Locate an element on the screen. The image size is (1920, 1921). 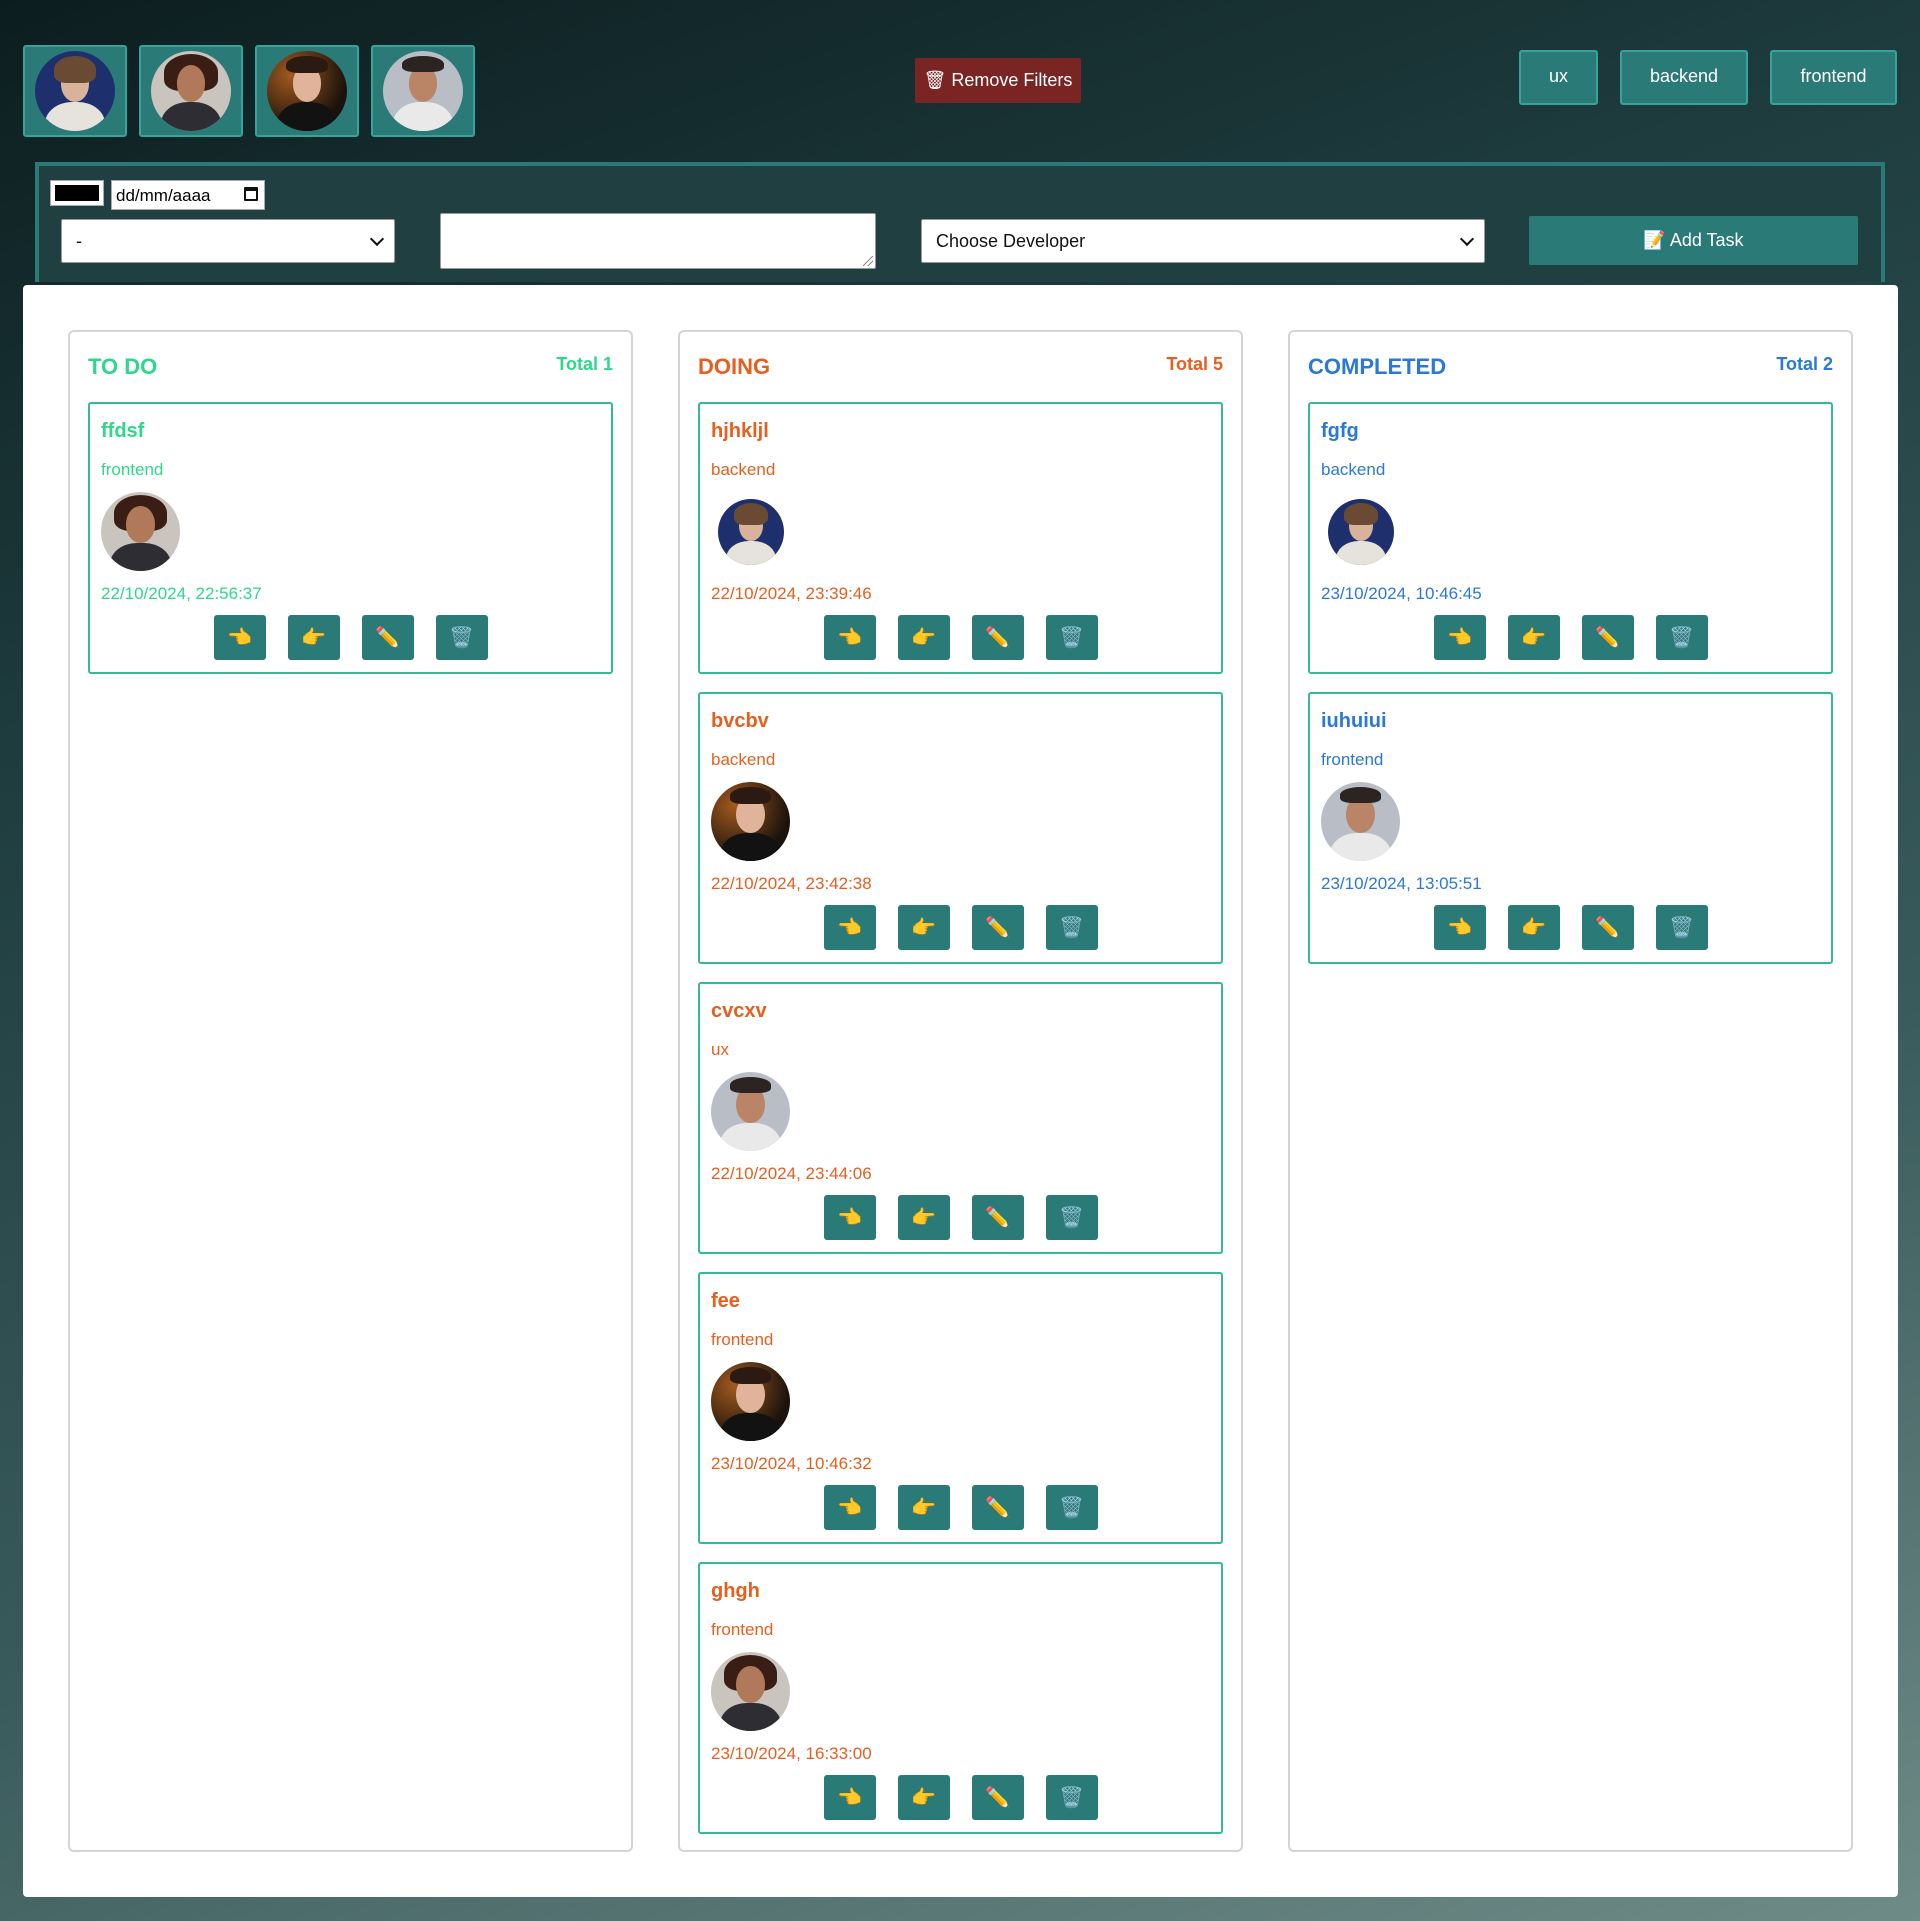
task-title: ffdsf is located at coordinates (123, 431).